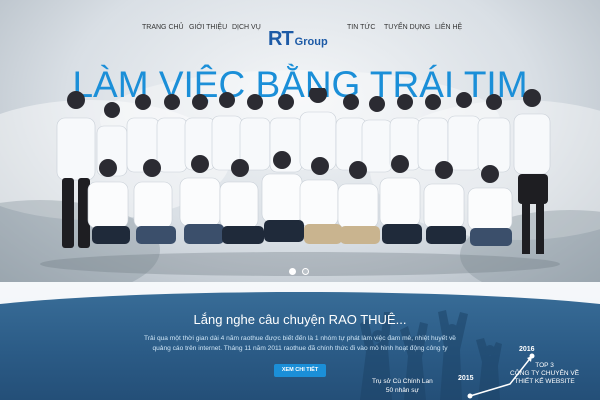 The image size is (600, 400). I want to click on nav-item-careers: TUYỂN DỤNG, so click(407, 27).